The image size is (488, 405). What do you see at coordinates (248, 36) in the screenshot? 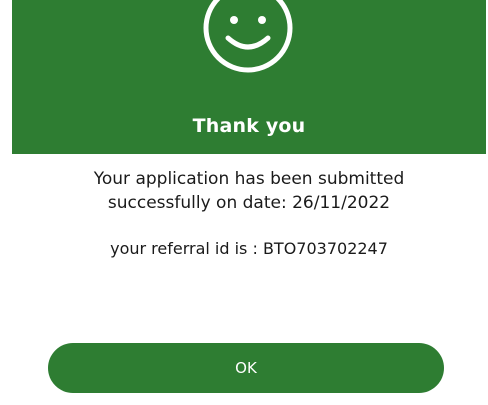
I see `smiley-face-icon` at bounding box center [248, 36].